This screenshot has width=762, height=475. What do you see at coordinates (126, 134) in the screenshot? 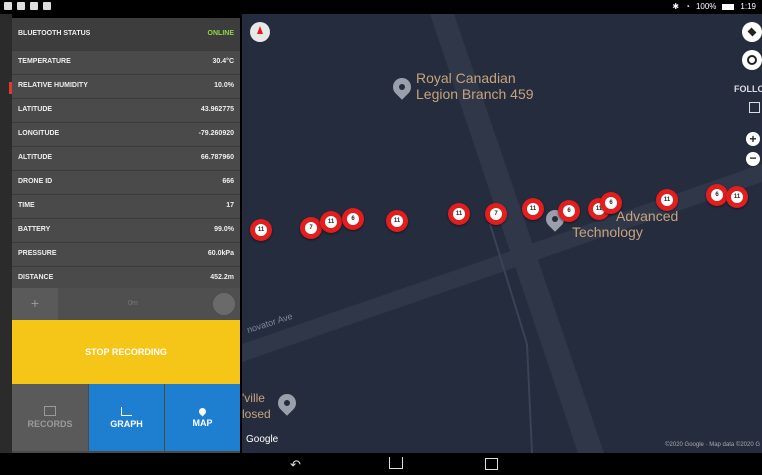
I see `reading-row-longitude: LONGITUDE -79.260920` at bounding box center [126, 134].